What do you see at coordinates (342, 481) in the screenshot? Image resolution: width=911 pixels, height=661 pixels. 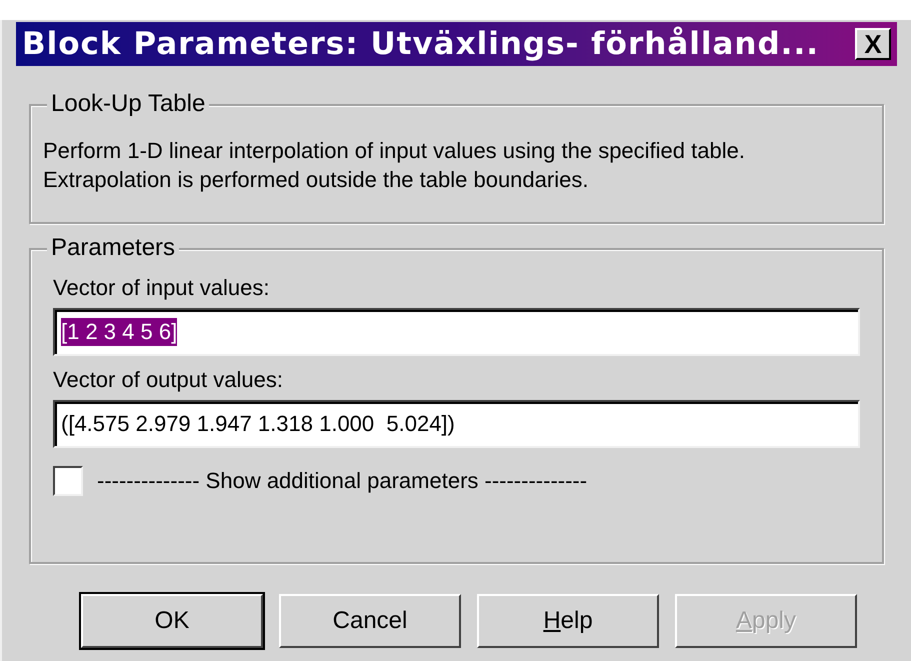 I see `checkbox-label: -------------- Show additional parameters --------------` at bounding box center [342, 481].